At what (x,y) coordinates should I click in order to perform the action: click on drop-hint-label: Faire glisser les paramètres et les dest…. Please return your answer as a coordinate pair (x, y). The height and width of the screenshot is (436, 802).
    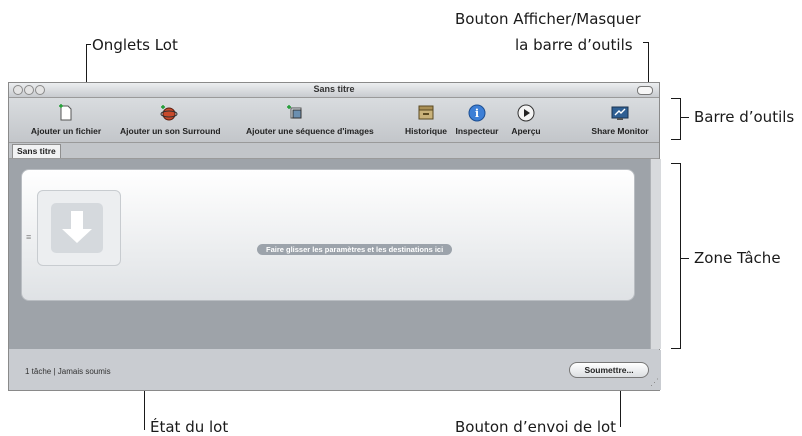
    Looking at the image, I should click on (355, 249).